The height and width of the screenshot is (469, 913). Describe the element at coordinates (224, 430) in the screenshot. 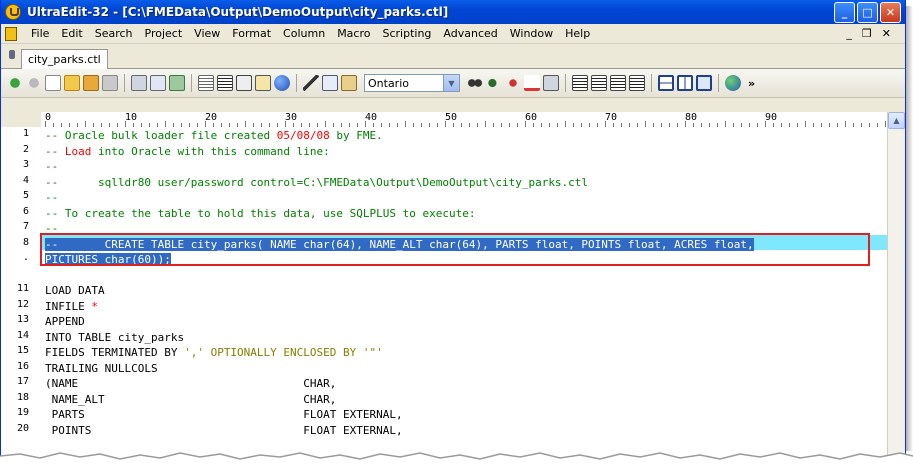

I see `code-line: POINTS FLOAT EXTERNAL,` at that location.